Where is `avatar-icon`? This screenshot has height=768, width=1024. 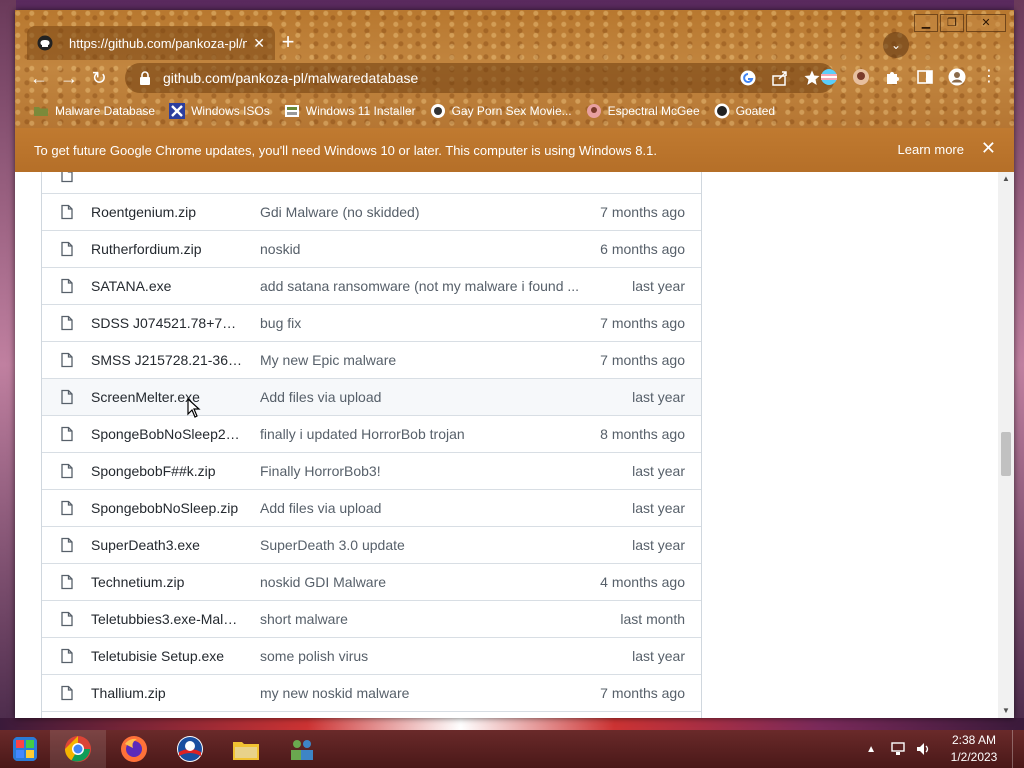 avatar-icon is located at coordinates (593, 111).